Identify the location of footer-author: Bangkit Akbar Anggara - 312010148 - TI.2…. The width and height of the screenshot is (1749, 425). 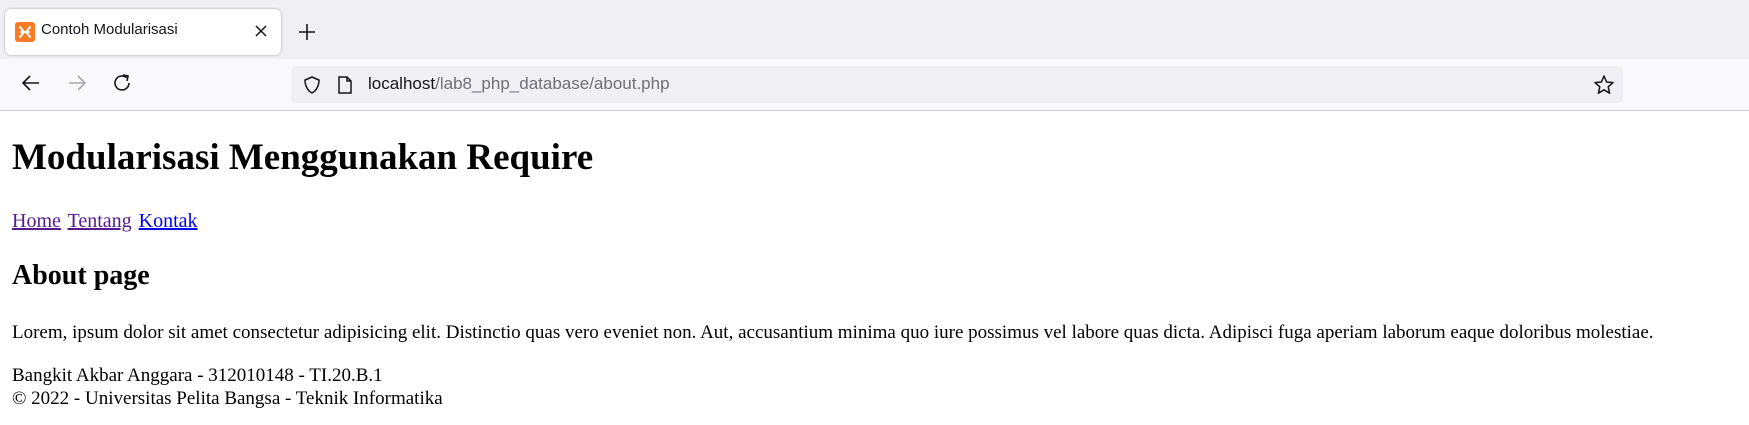
(197, 375).